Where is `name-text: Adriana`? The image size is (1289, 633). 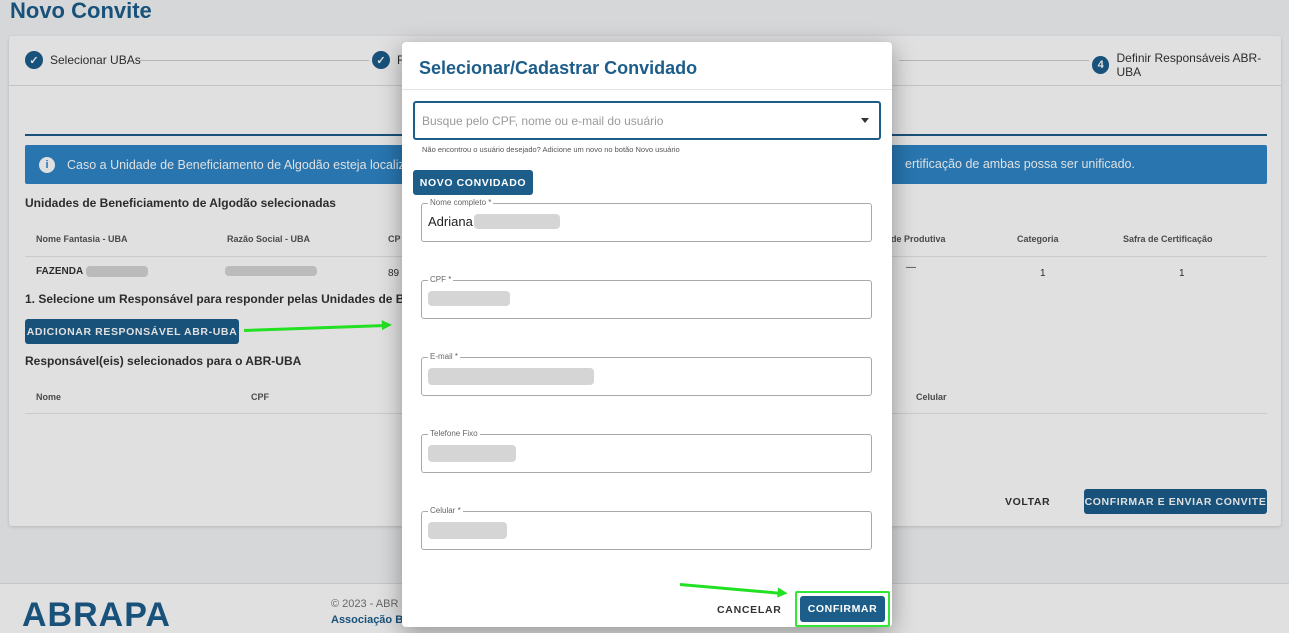
name-text: Adriana is located at coordinates (450, 221).